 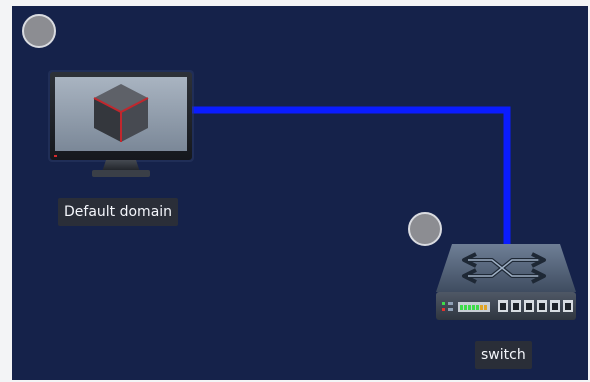 What do you see at coordinates (39, 31) in the screenshot?
I see `domain-status-icon` at bounding box center [39, 31].